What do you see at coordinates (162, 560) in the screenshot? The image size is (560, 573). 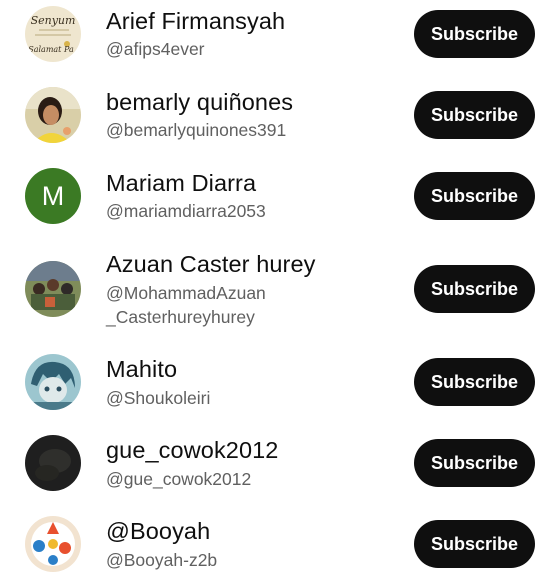 I see `channel-handle: @Booyah-z2b` at bounding box center [162, 560].